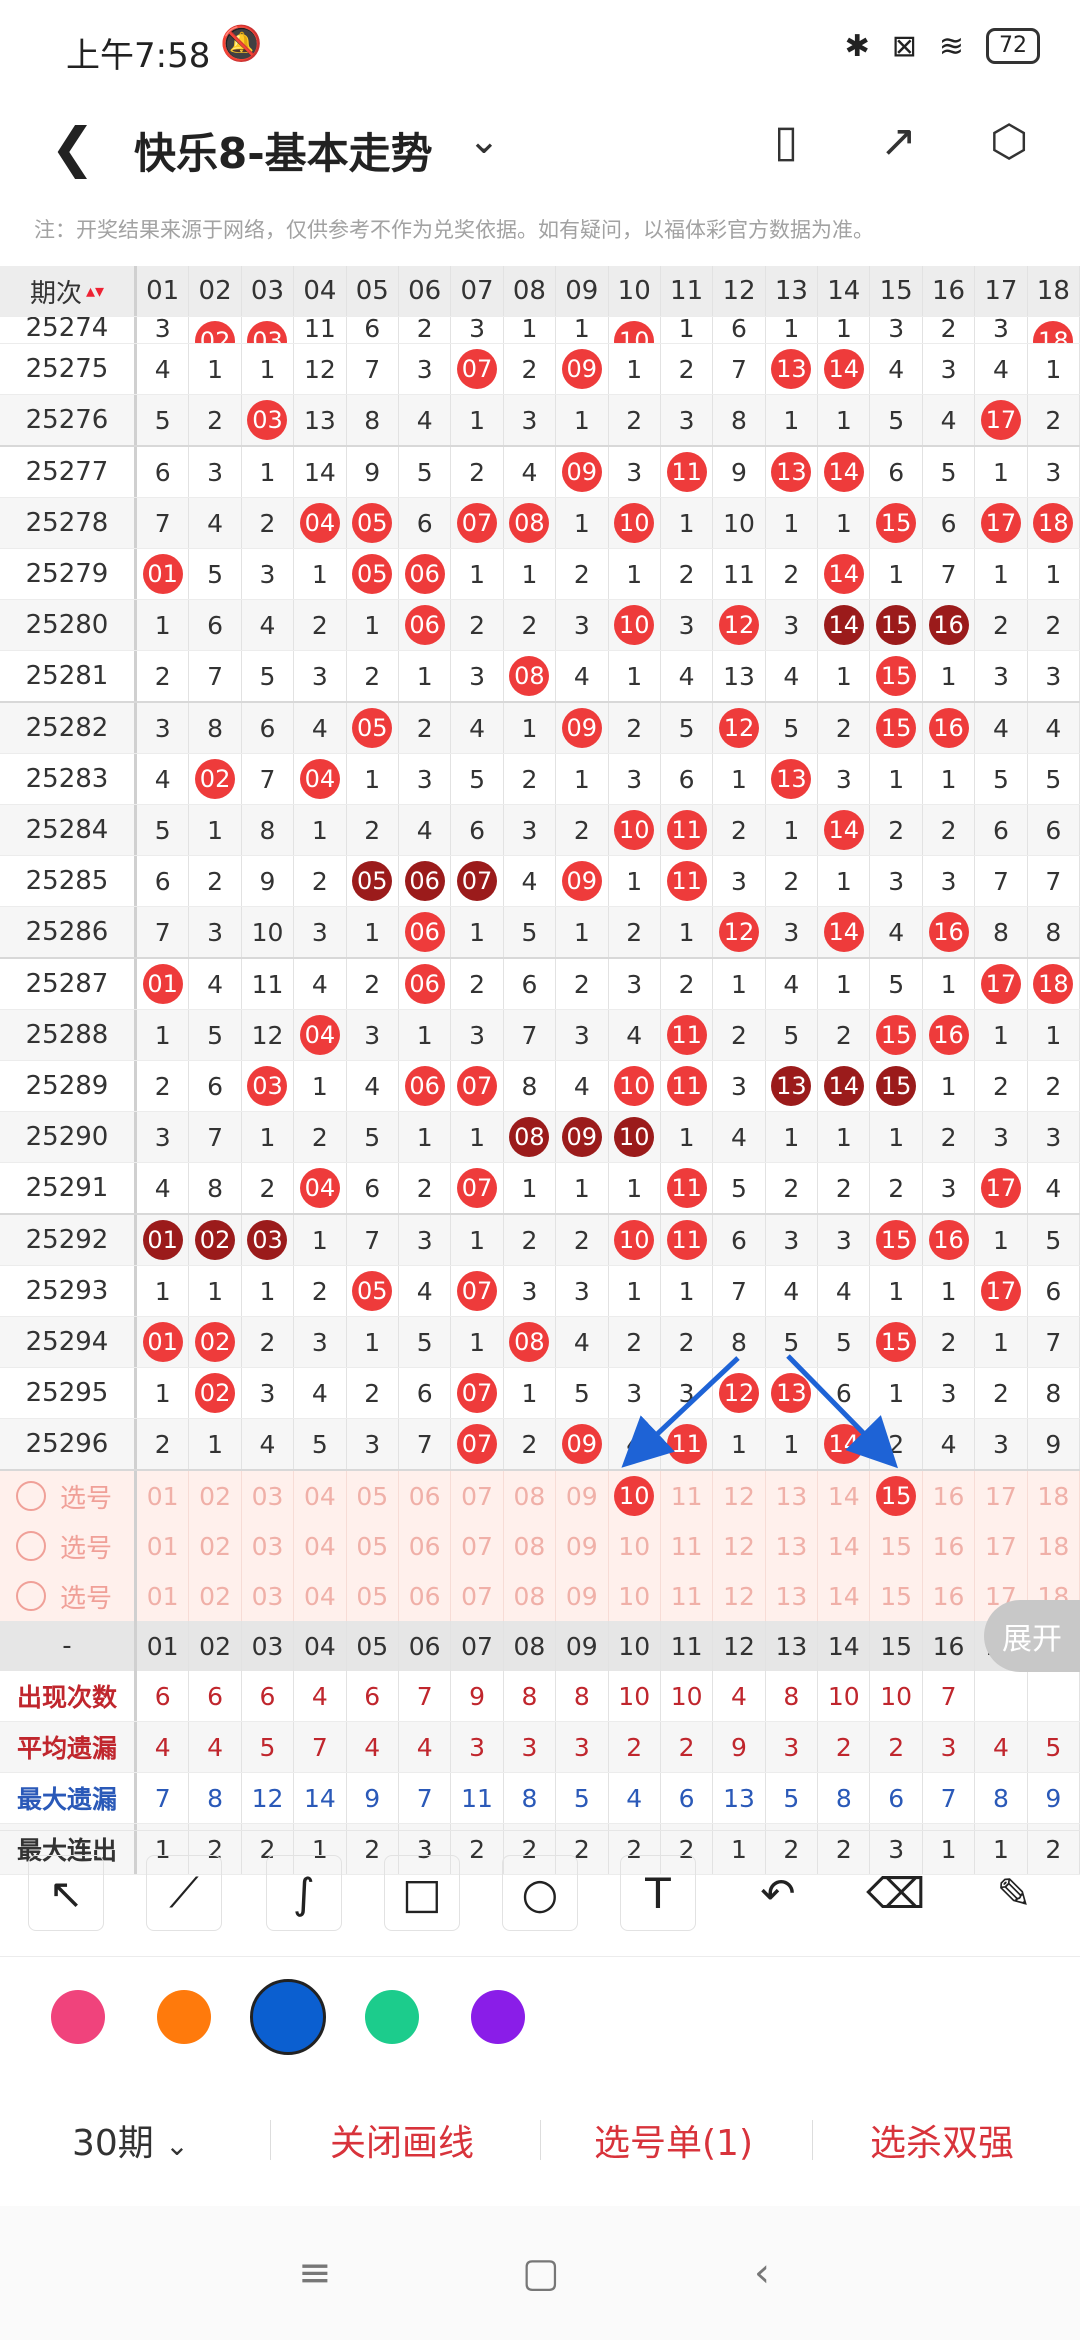 This screenshot has height=2340, width=1080. Describe the element at coordinates (778, 1893) in the screenshot. I see `undo-icon: ↶` at that location.